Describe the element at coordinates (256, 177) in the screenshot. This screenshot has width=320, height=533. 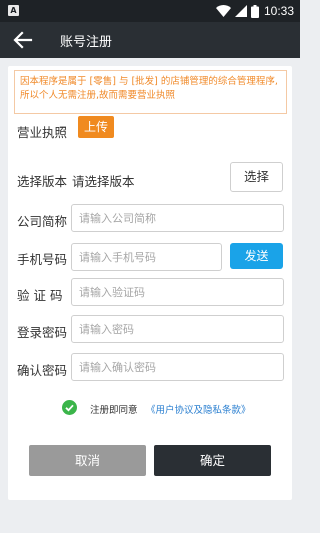
I see `select-version-button: 选择` at that location.